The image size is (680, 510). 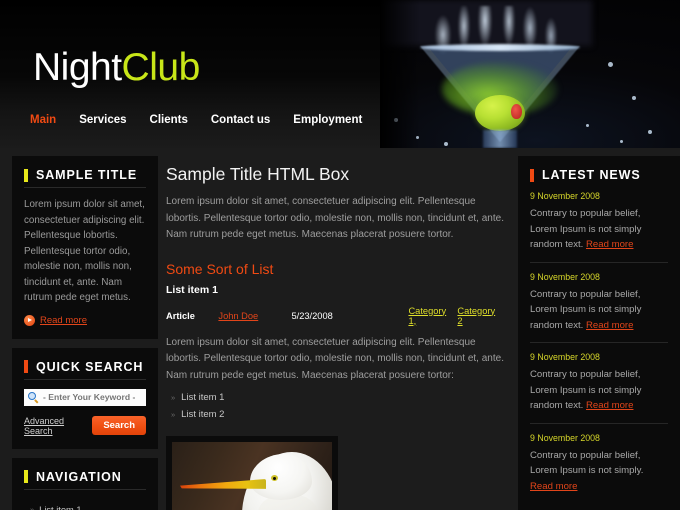 What do you see at coordinates (180, 315) in the screenshot?
I see `article-type: Article` at bounding box center [180, 315].